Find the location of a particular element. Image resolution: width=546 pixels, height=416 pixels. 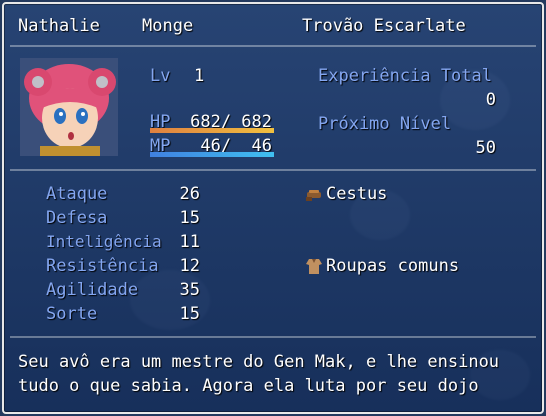

exp-total-value: 0 is located at coordinates (490, 100).